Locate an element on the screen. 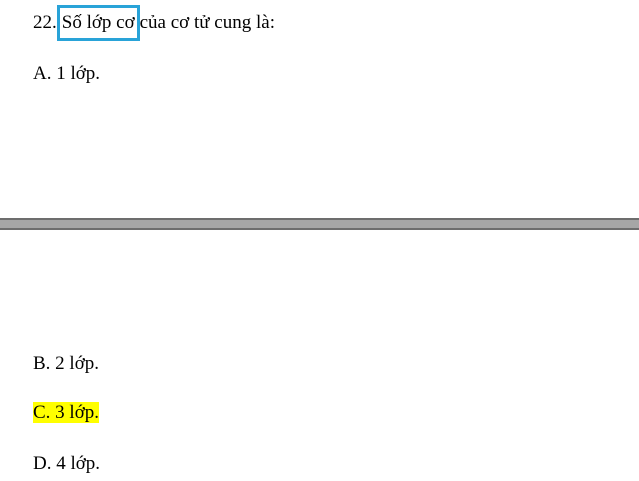  option-a: A. 1 lớp. is located at coordinates (66, 74).